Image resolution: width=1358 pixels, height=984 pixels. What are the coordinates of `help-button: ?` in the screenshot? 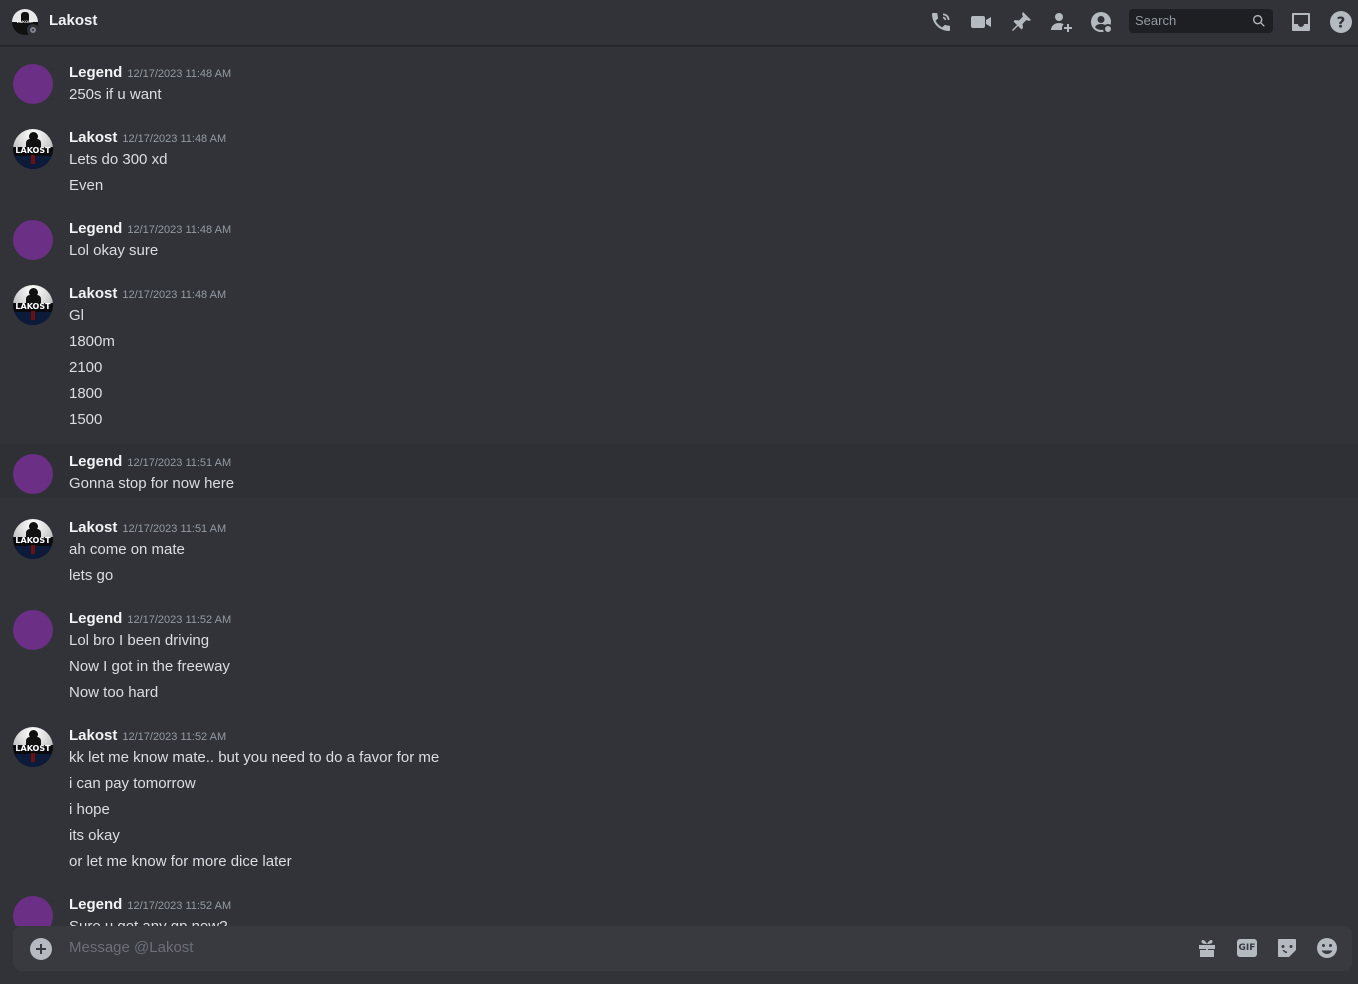 It's located at (1341, 22).